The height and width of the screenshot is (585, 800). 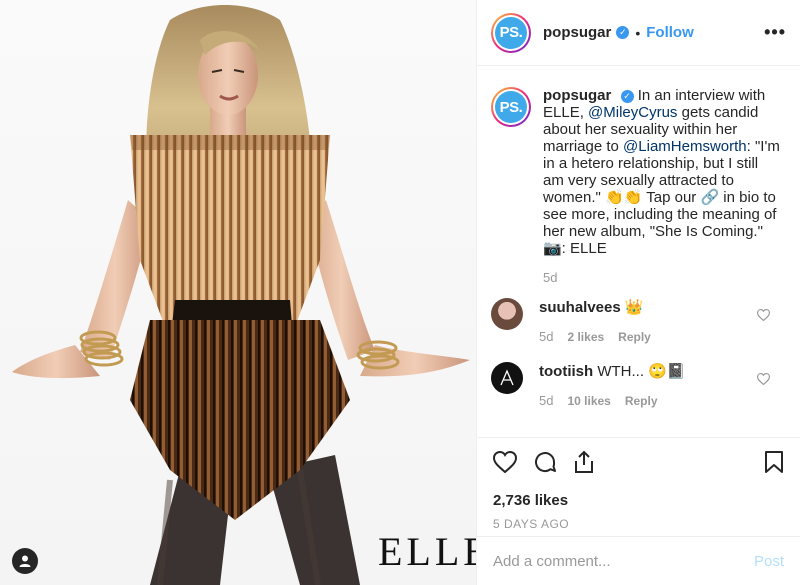 I want to click on comment-likes: 10 likes, so click(x=588, y=401).